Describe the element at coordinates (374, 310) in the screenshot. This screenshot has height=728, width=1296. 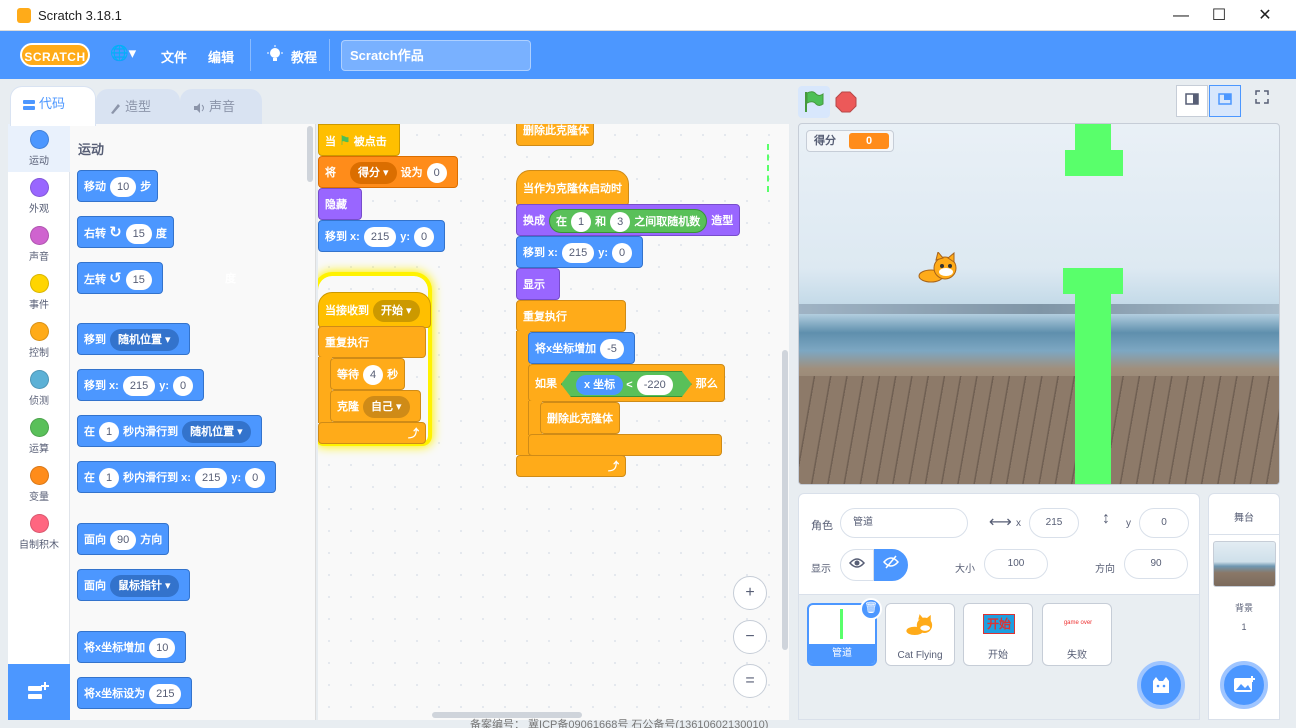
I see `block-when-receive: 当接收到 开始` at that location.